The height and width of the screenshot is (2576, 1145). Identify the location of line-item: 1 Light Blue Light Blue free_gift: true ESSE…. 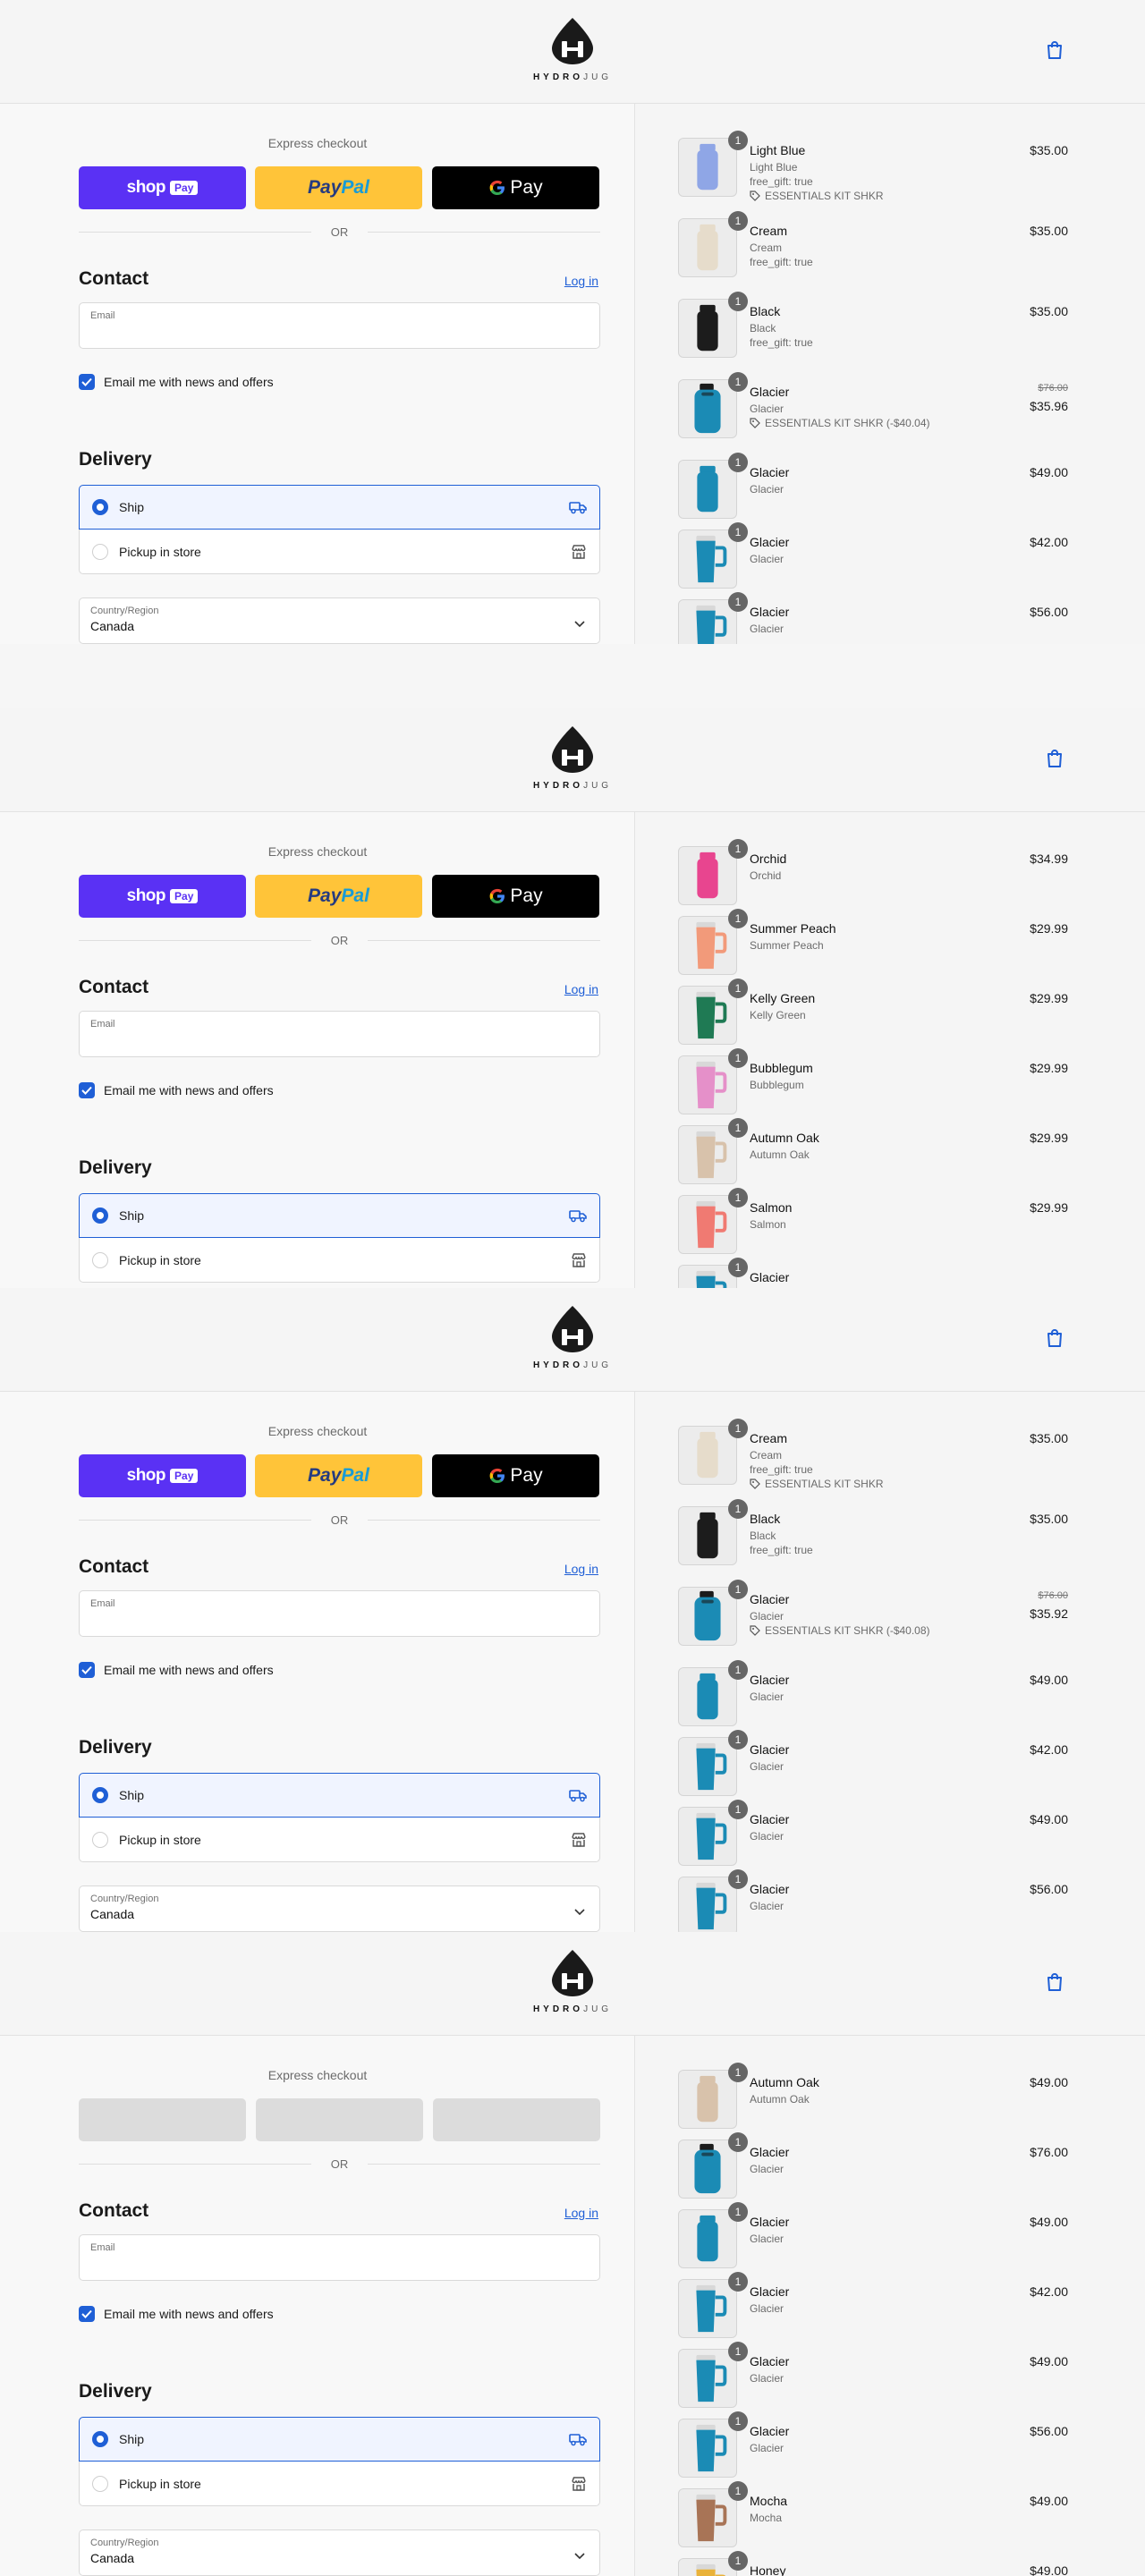
(867, 166).